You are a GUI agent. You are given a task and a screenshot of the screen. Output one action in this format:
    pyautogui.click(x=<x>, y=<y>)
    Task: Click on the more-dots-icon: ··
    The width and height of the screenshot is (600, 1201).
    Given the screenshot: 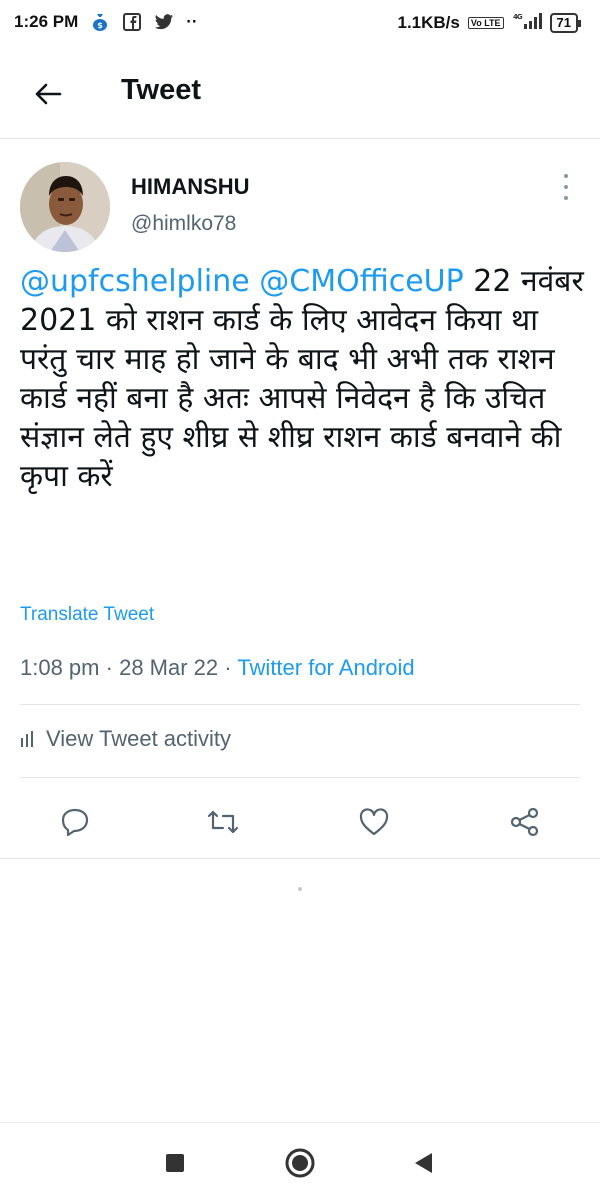 What is the action you would take?
    pyautogui.click(x=192, y=21)
    